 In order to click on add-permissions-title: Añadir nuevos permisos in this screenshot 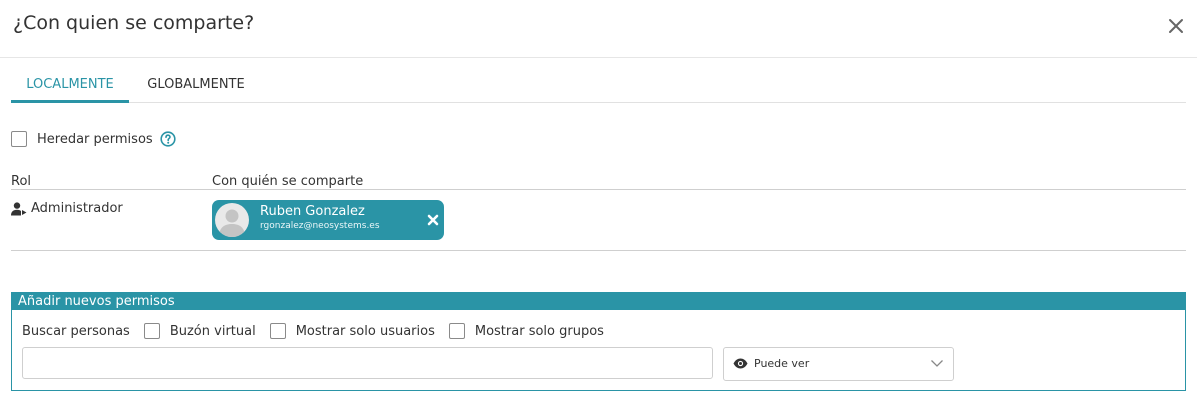, I will do `click(598, 301)`.